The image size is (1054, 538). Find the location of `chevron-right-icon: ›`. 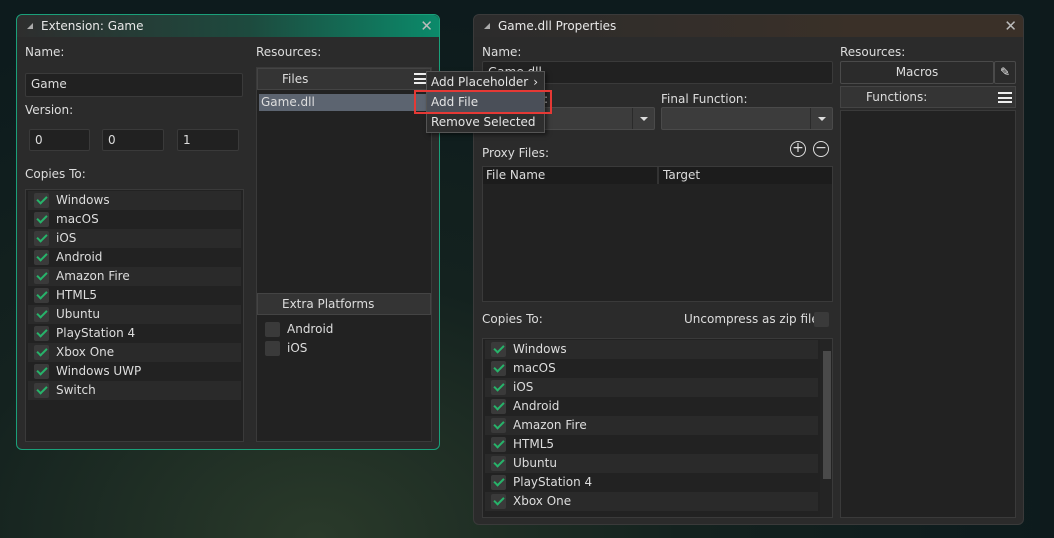

chevron-right-icon: › is located at coordinates (535, 82).